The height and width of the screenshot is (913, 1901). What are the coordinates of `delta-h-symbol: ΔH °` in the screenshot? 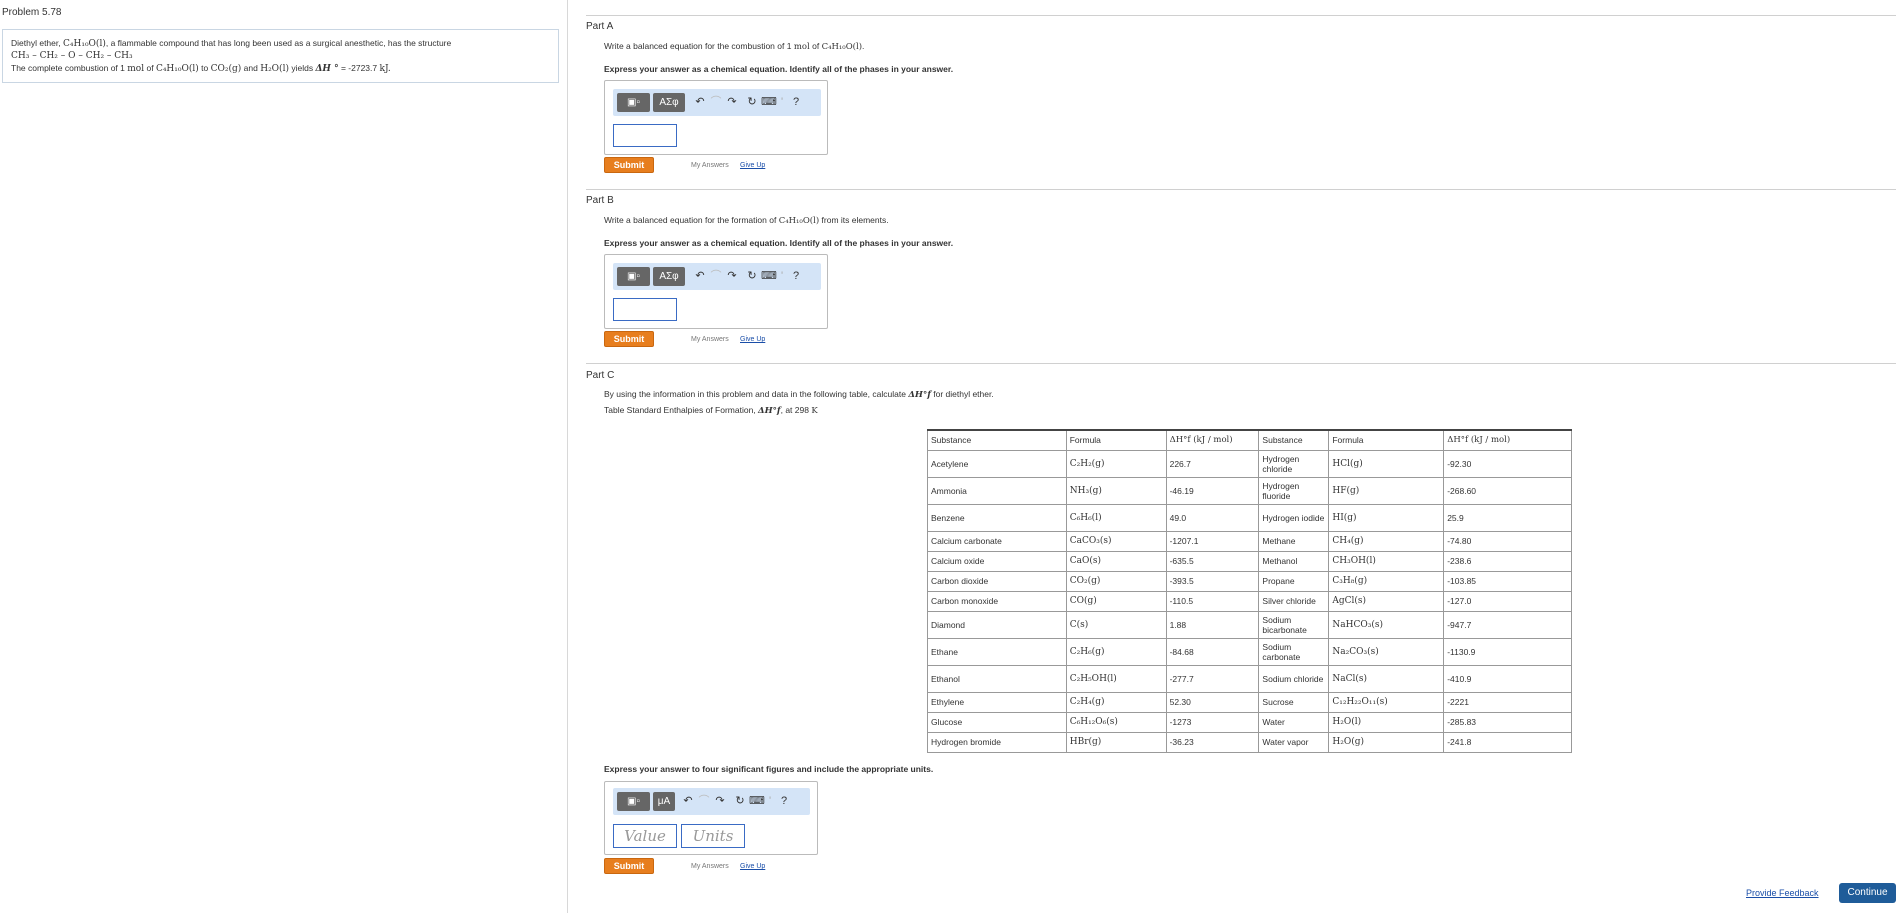 It's located at (327, 69).